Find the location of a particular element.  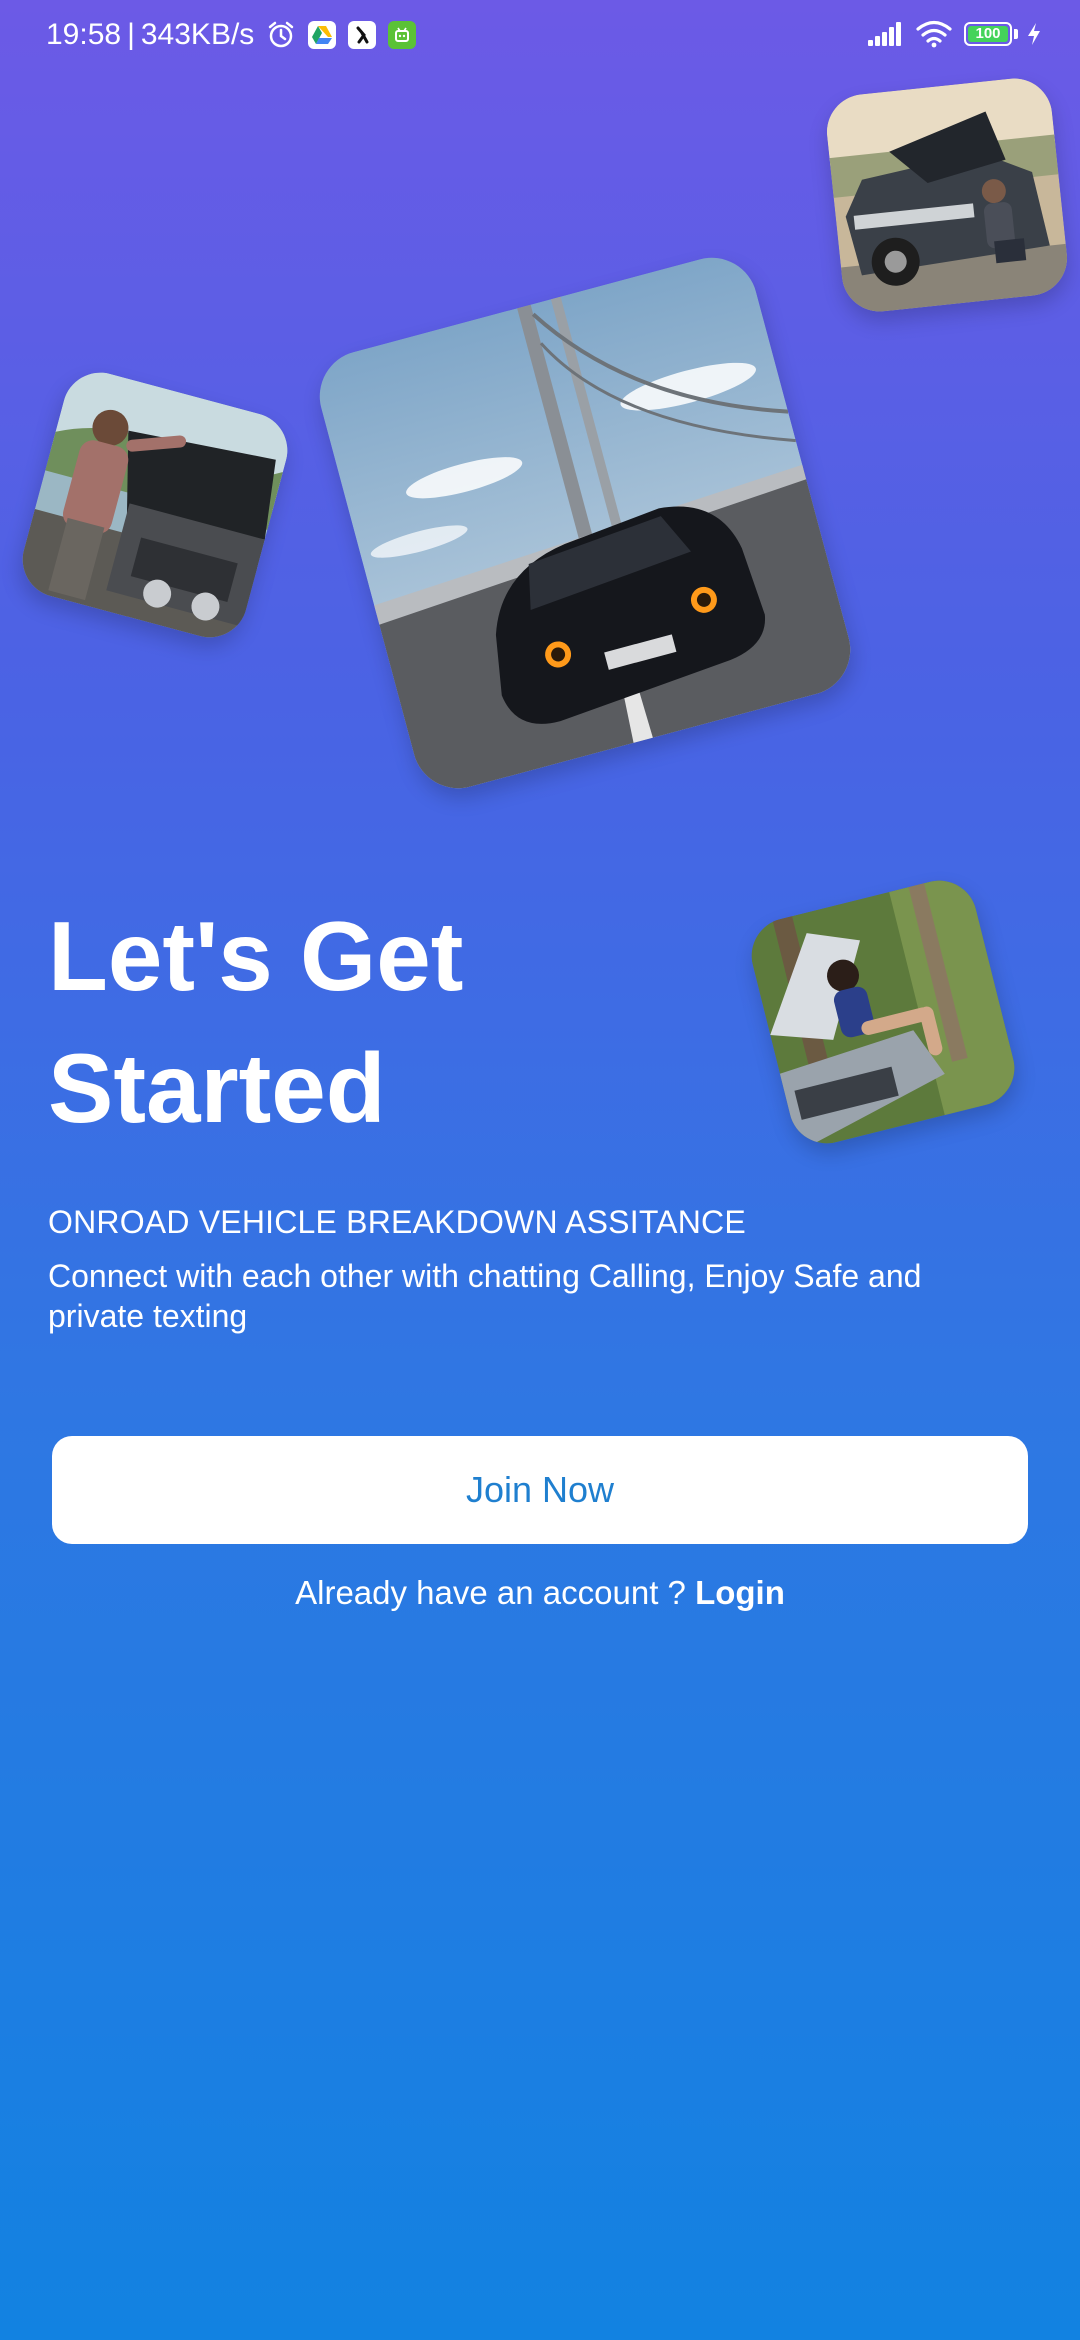

car-on-bridge-photo is located at coordinates (585, 523).